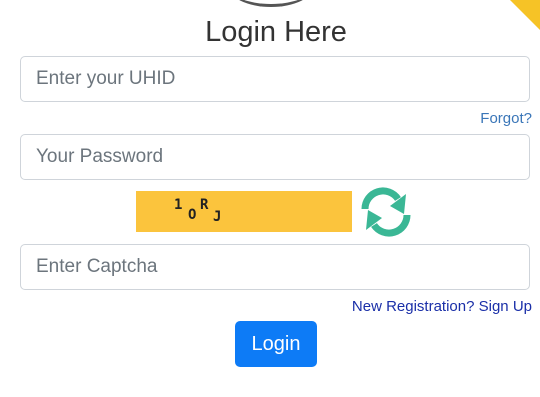 The width and height of the screenshot is (540, 397). What do you see at coordinates (506, 118) in the screenshot?
I see `forgot-link: Forgot?` at bounding box center [506, 118].